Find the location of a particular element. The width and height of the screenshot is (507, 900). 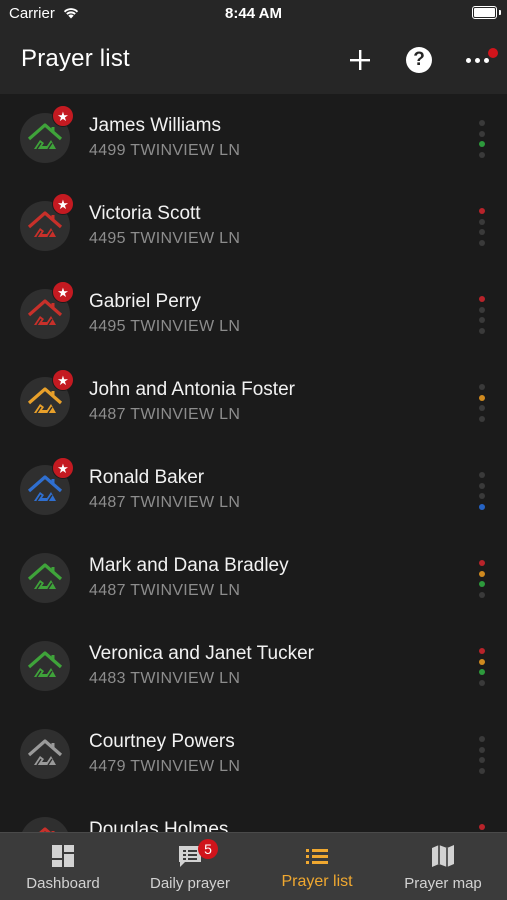

tab-prayer-map: Prayer map is located at coordinates (443, 866).